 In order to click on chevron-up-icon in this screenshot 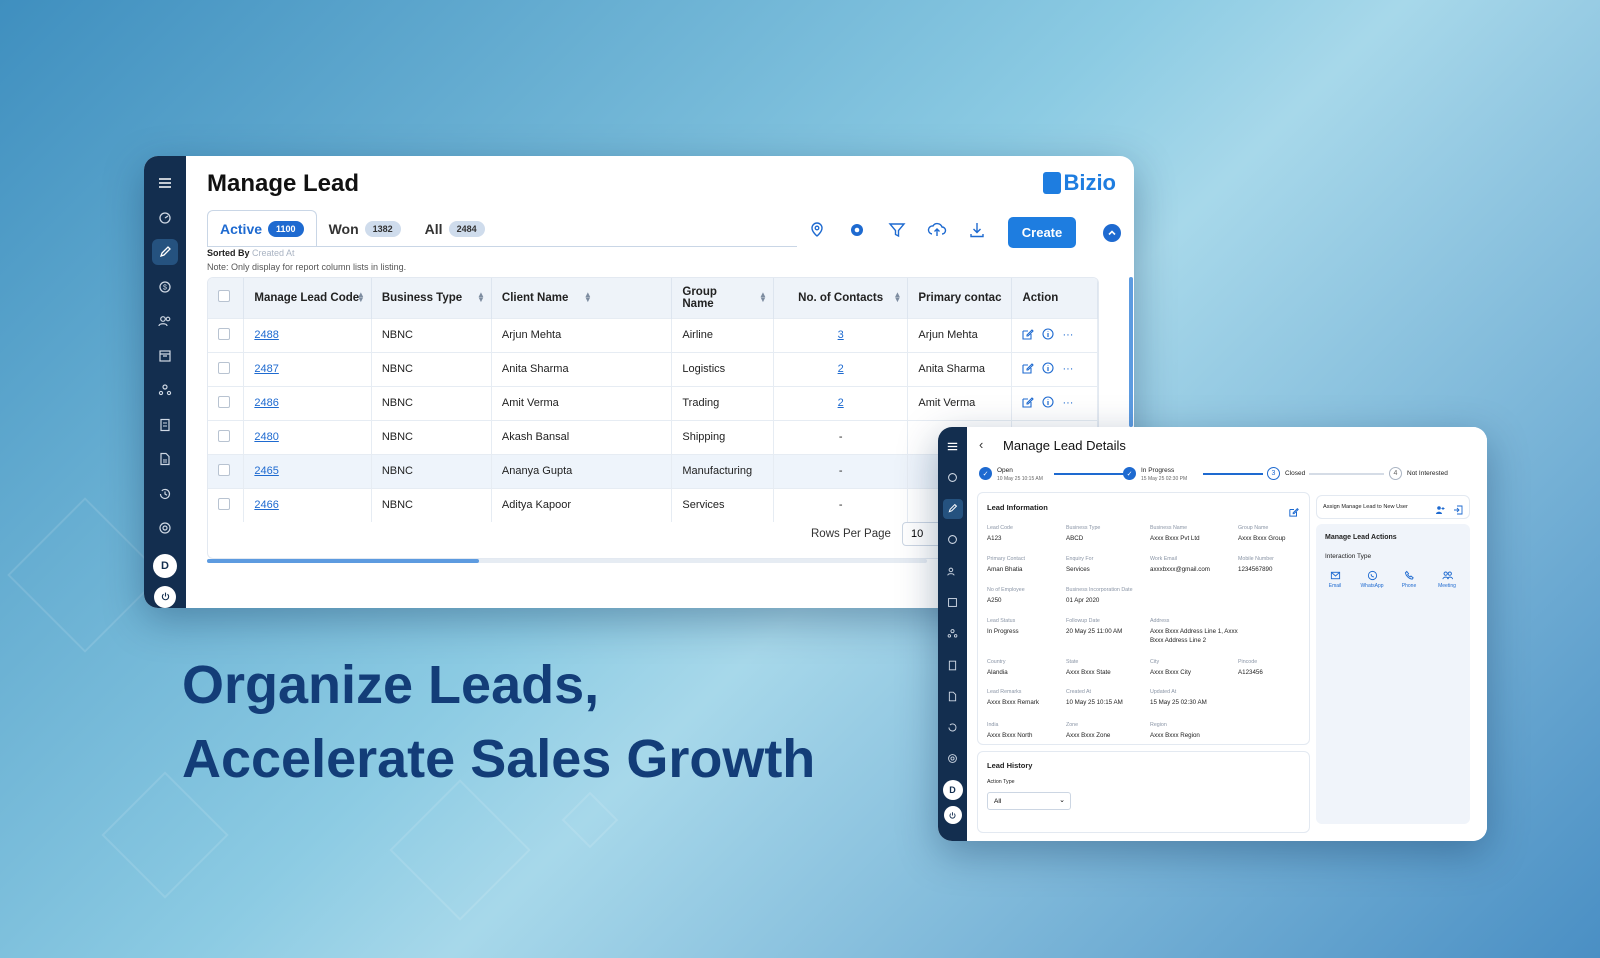, I will do `click(1112, 233)`.